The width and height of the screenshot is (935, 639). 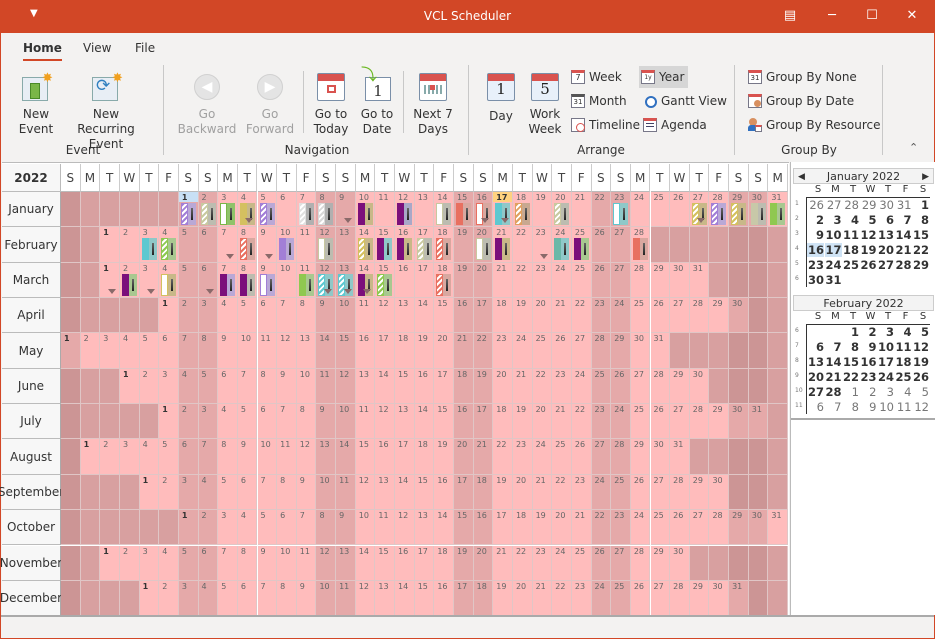 What do you see at coordinates (815, 220) in the screenshot?
I see `mini-calendar-day: 2` at bounding box center [815, 220].